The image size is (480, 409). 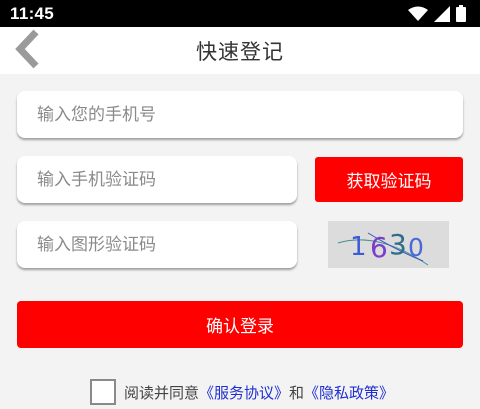 What do you see at coordinates (398, 244) in the screenshot?
I see `captcha-digit: 3` at bounding box center [398, 244].